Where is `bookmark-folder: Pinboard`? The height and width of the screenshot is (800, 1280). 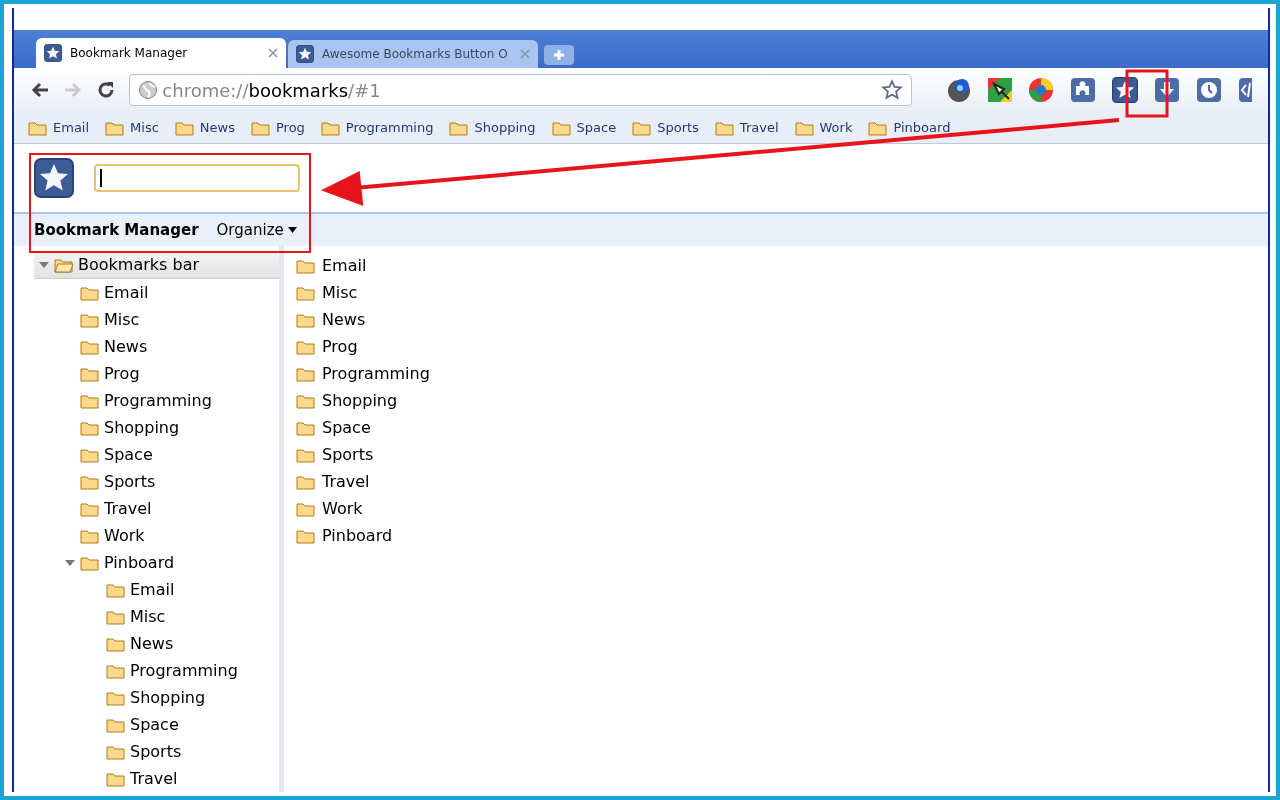
bookmark-folder: Pinboard is located at coordinates (363, 535).